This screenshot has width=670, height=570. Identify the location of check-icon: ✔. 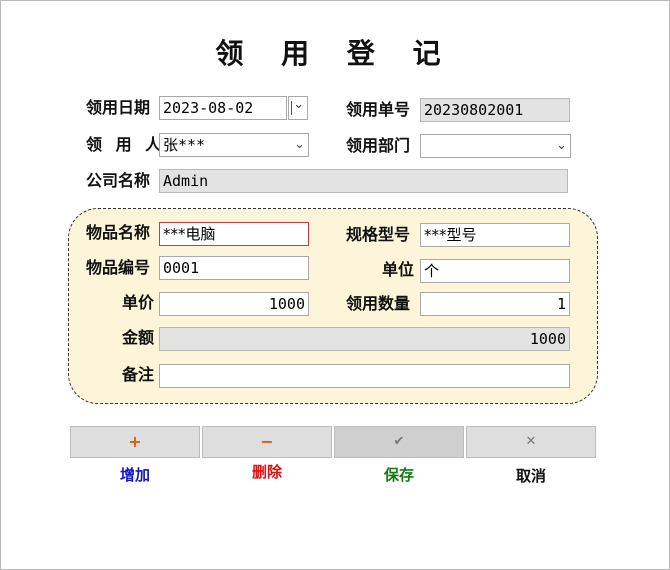
(399, 441).